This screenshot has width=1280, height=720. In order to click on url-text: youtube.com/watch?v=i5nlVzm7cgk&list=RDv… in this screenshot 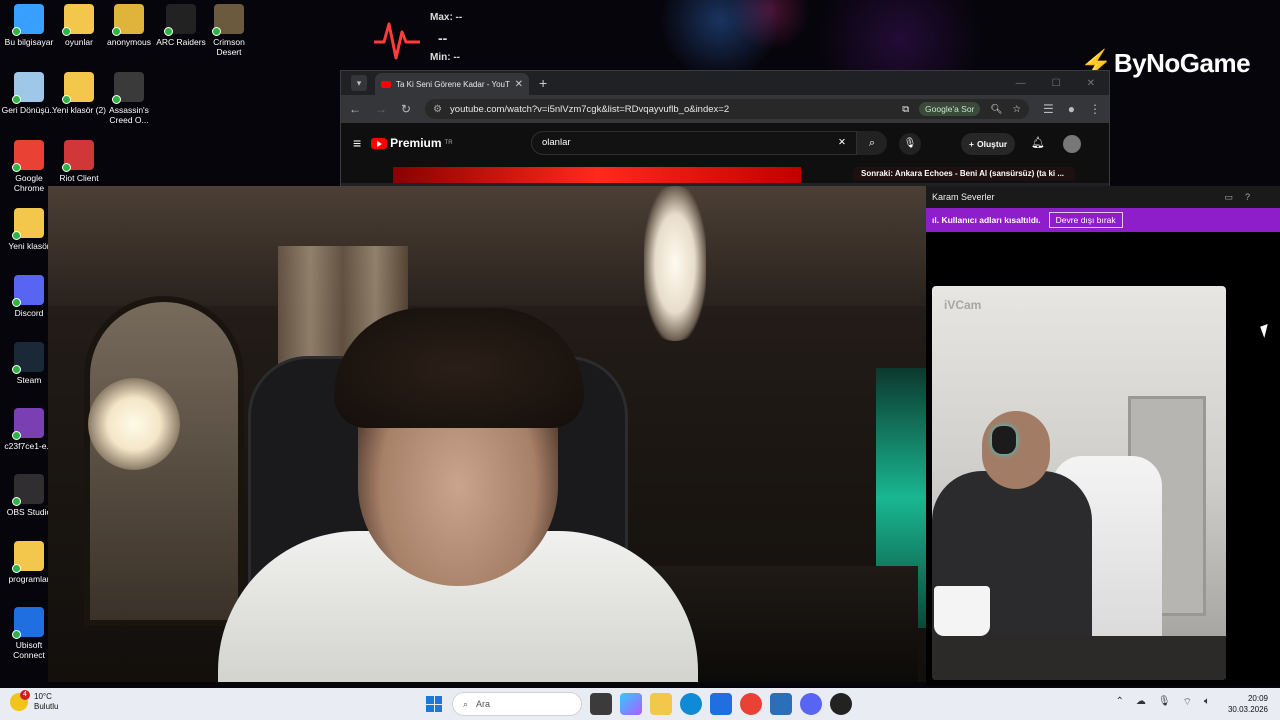, I will do `click(590, 109)`.